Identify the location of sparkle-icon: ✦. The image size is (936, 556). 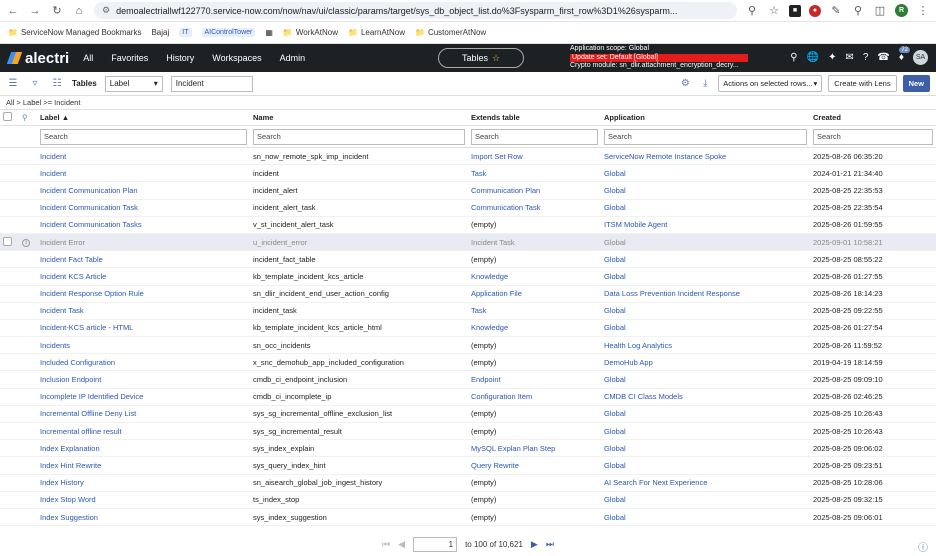
(832, 57).